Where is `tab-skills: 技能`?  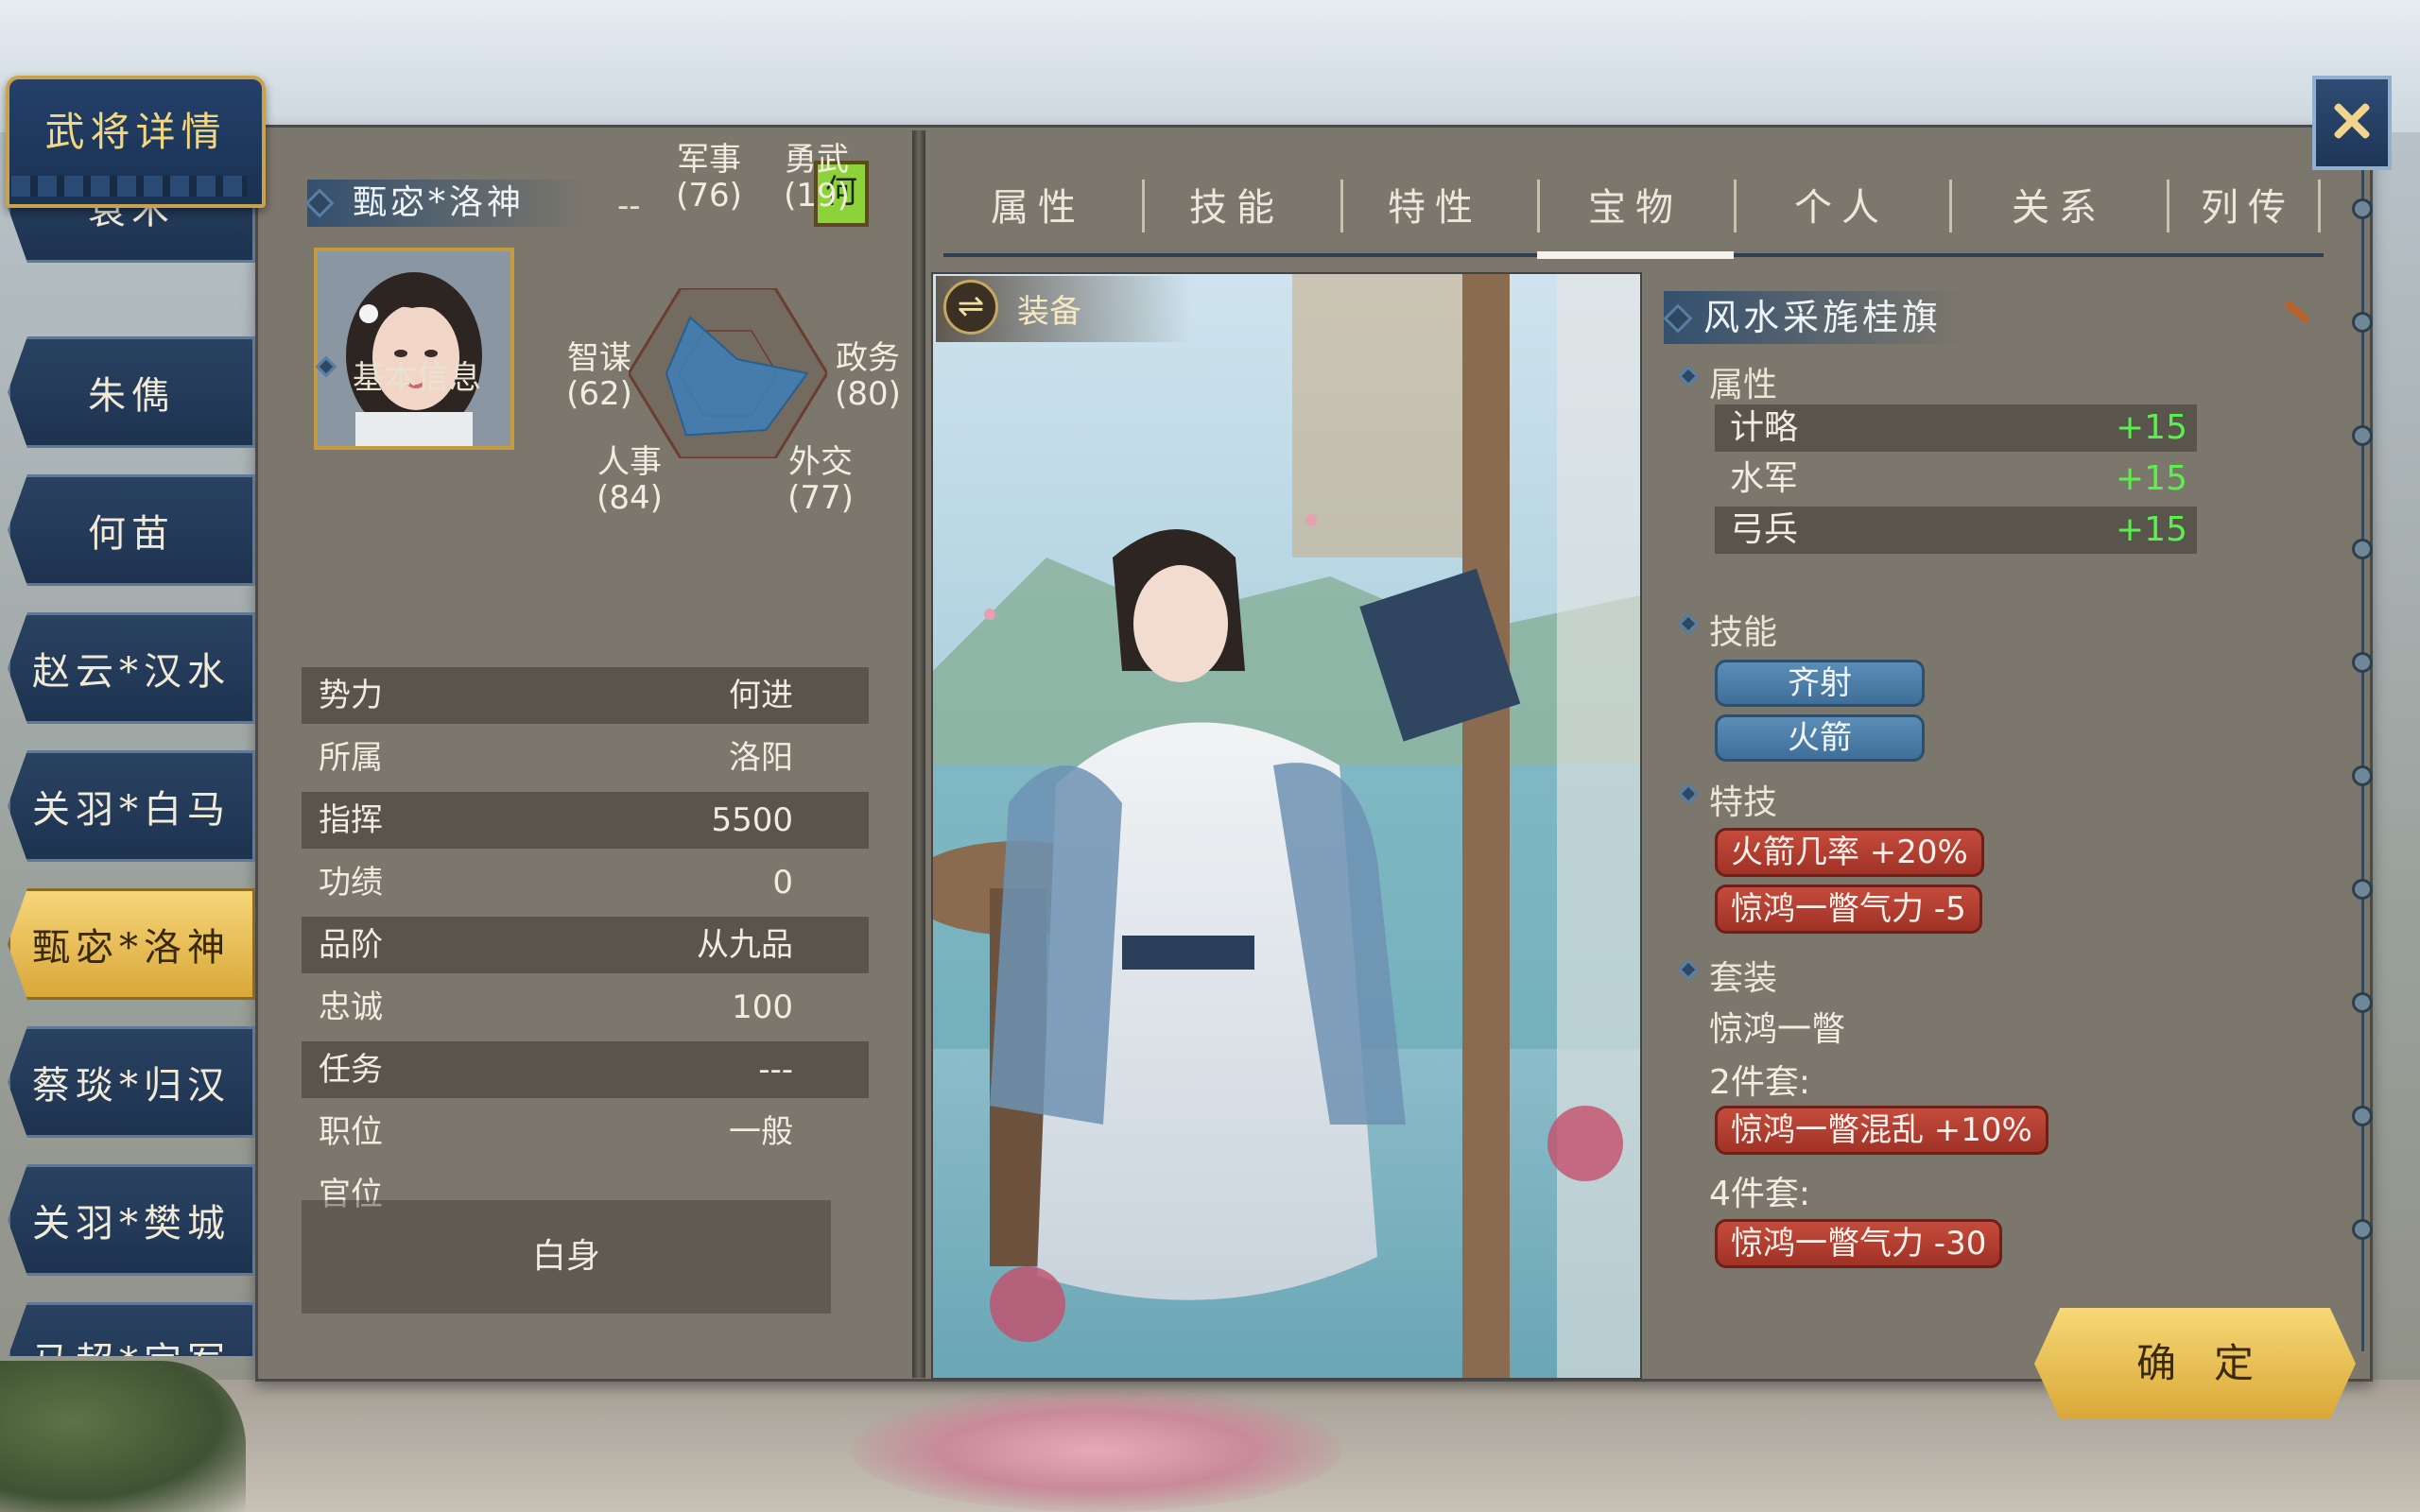
tab-skills: 技能 is located at coordinates (1236, 208).